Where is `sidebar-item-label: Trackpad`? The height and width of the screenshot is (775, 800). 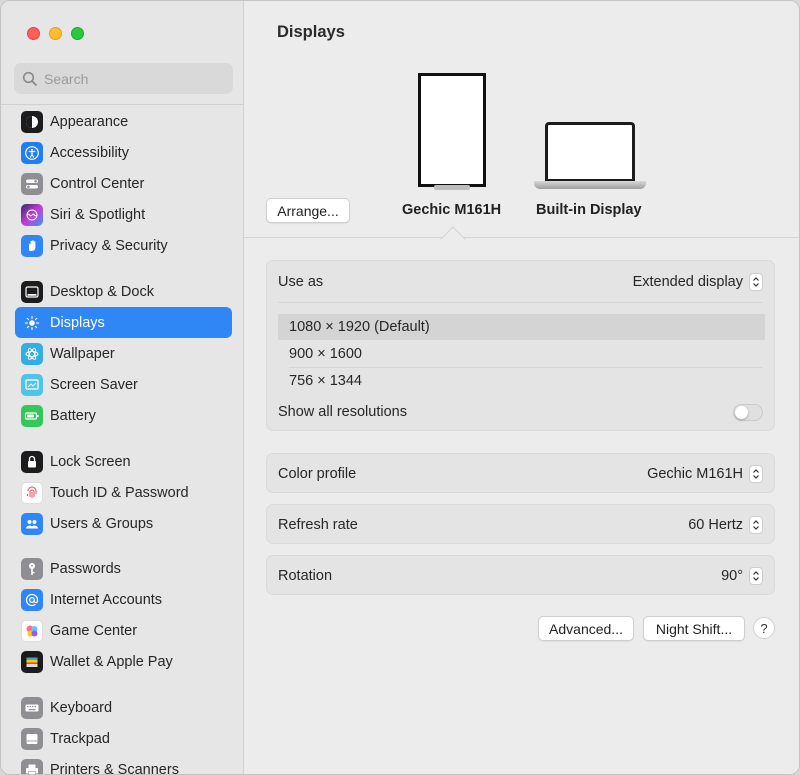 sidebar-item-label: Trackpad is located at coordinates (80, 738).